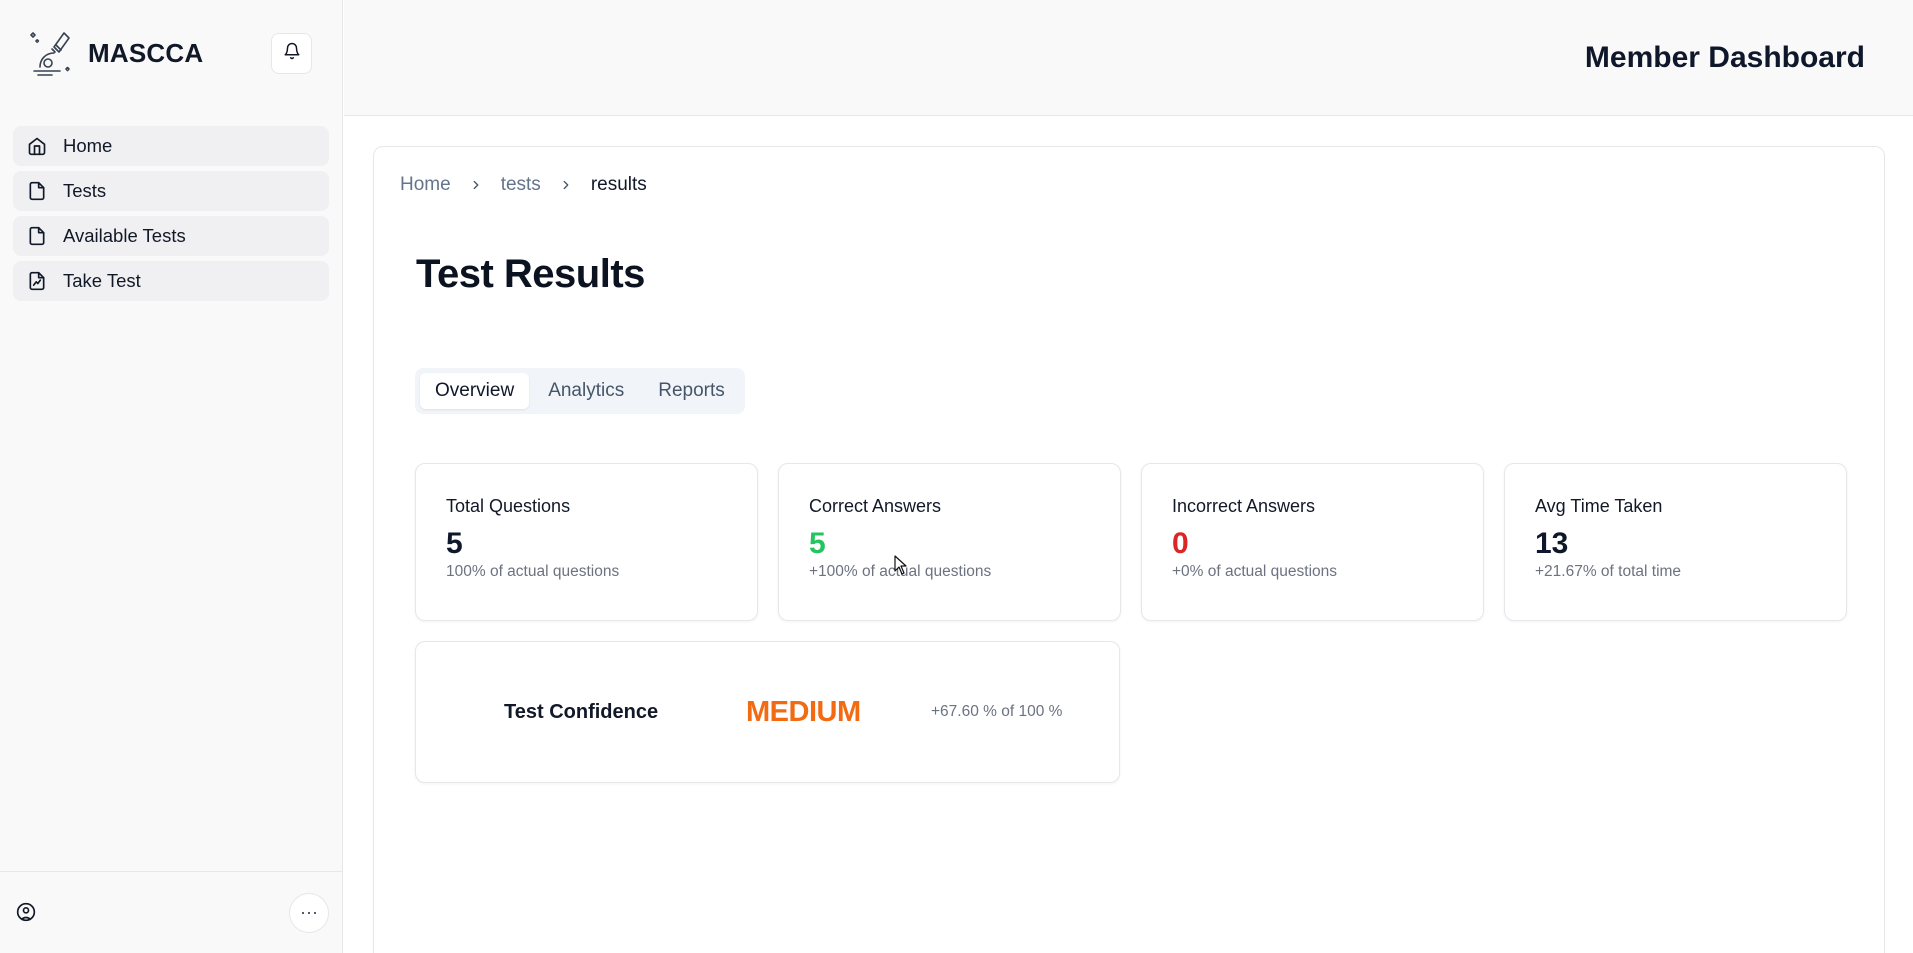 The height and width of the screenshot is (953, 1913). What do you see at coordinates (171, 146) in the screenshot?
I see `sidebar-item-home: Home` at bounding box center [171, 146].